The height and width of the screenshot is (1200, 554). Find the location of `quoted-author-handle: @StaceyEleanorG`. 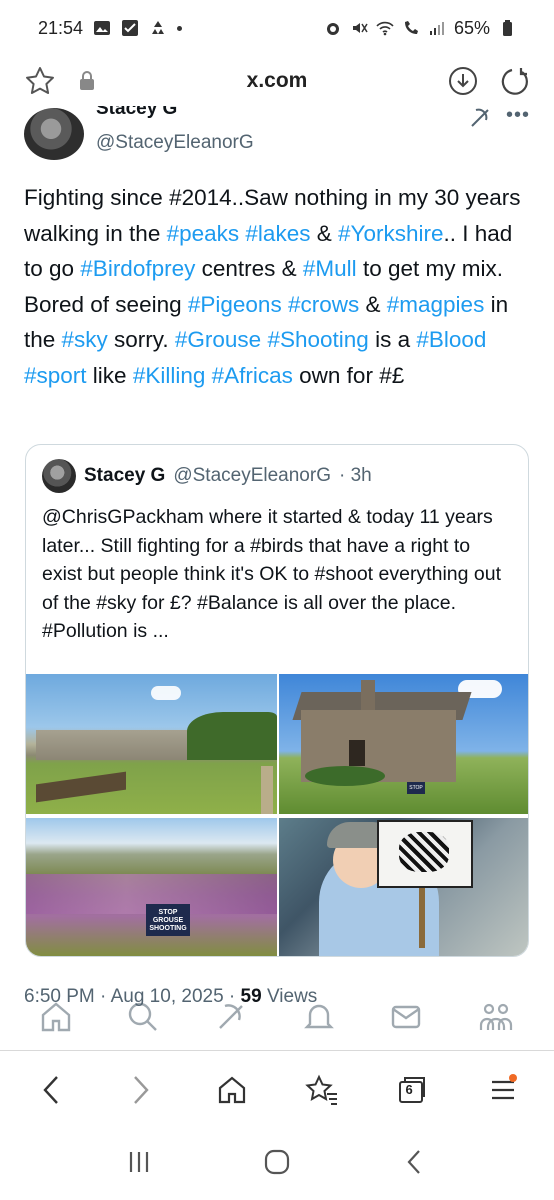

quoted-author-handle: @StaceyEleanorG is located at coordinates (252, 476).